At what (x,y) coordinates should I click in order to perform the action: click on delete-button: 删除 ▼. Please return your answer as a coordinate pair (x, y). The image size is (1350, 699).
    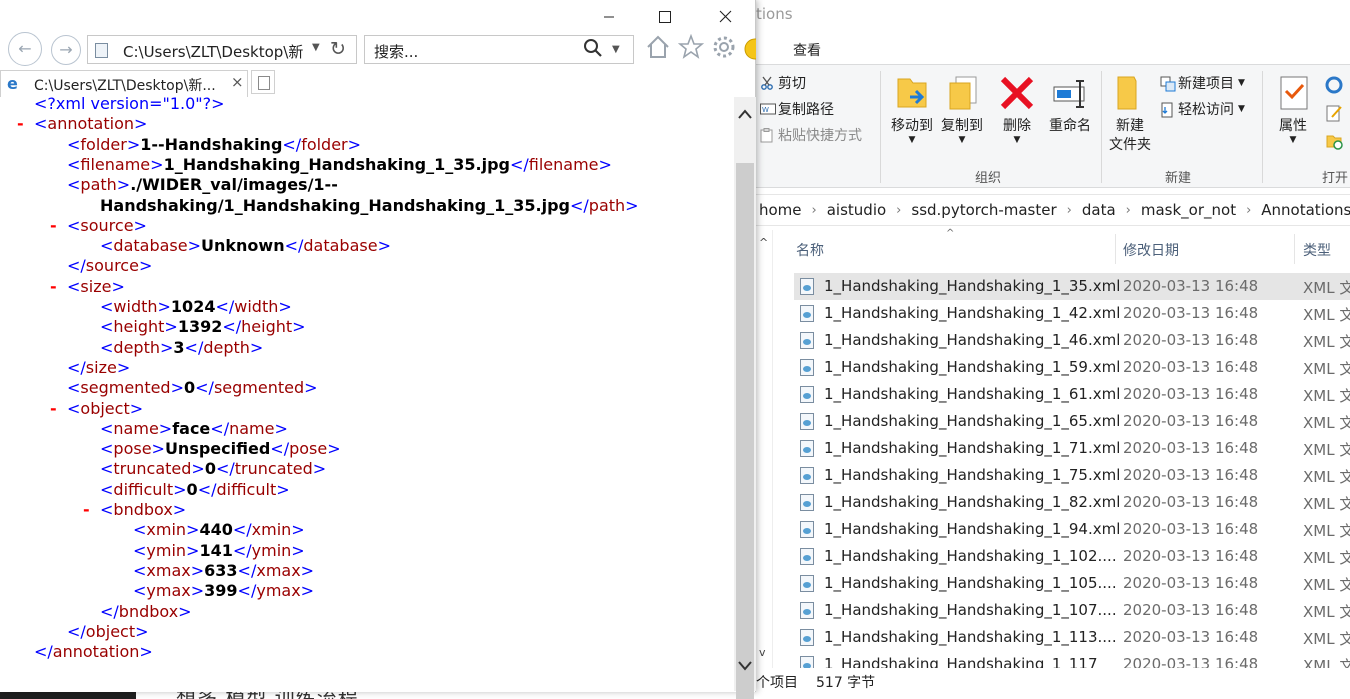
    Looking at the image, I should click on (1017, 109).